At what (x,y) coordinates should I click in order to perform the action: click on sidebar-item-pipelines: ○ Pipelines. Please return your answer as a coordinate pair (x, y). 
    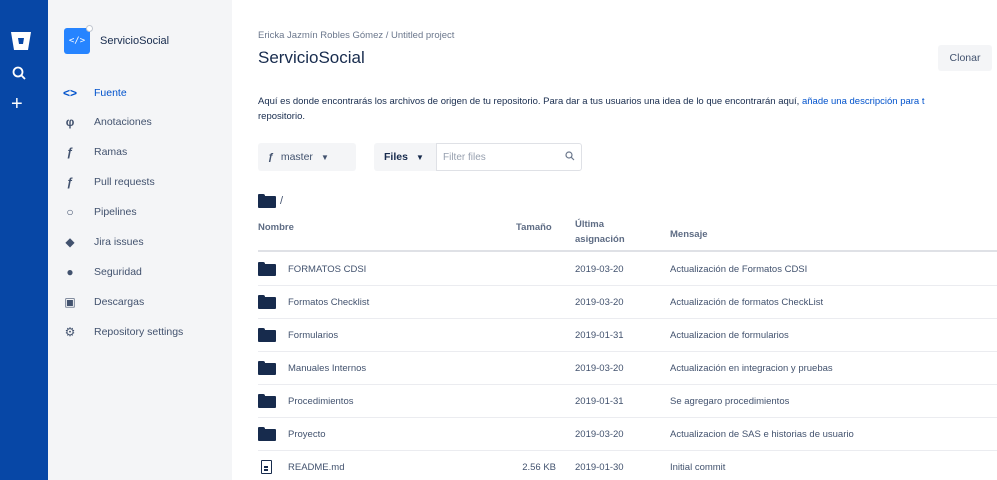
    Looking at the image, I should click on (140, 212).